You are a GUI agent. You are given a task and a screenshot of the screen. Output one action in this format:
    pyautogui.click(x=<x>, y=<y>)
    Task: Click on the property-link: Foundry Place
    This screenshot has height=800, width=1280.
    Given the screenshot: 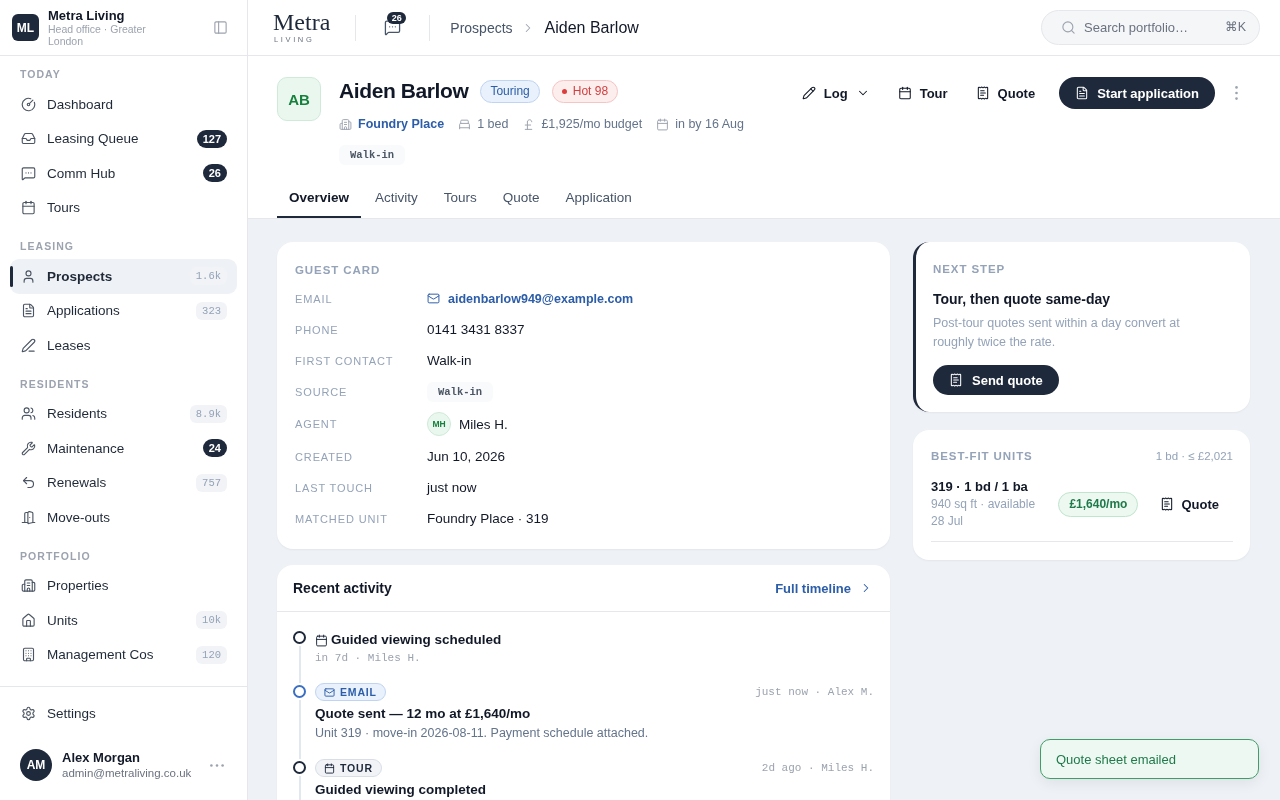 What is the action you would take?
    pyautogui.click(x=401, y=124)
    